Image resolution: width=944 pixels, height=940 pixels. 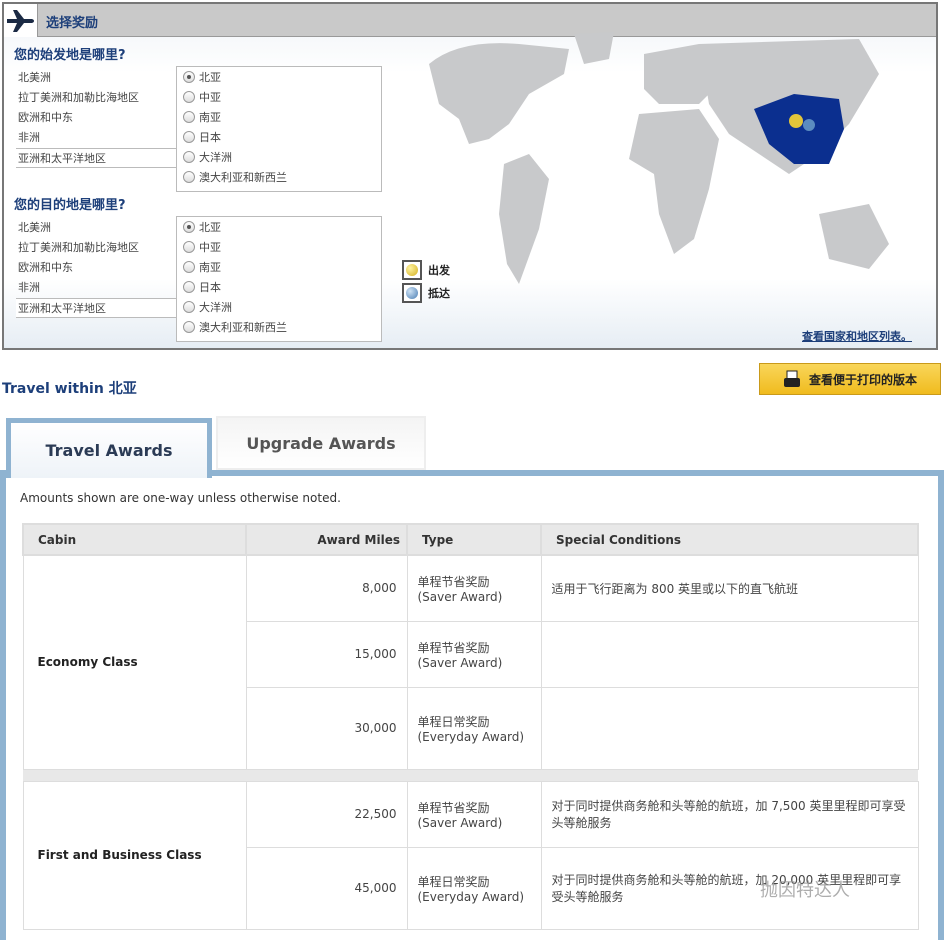 I want to click on country-list-link: 查看国家和地区列表。, so click(x=857, y=336).